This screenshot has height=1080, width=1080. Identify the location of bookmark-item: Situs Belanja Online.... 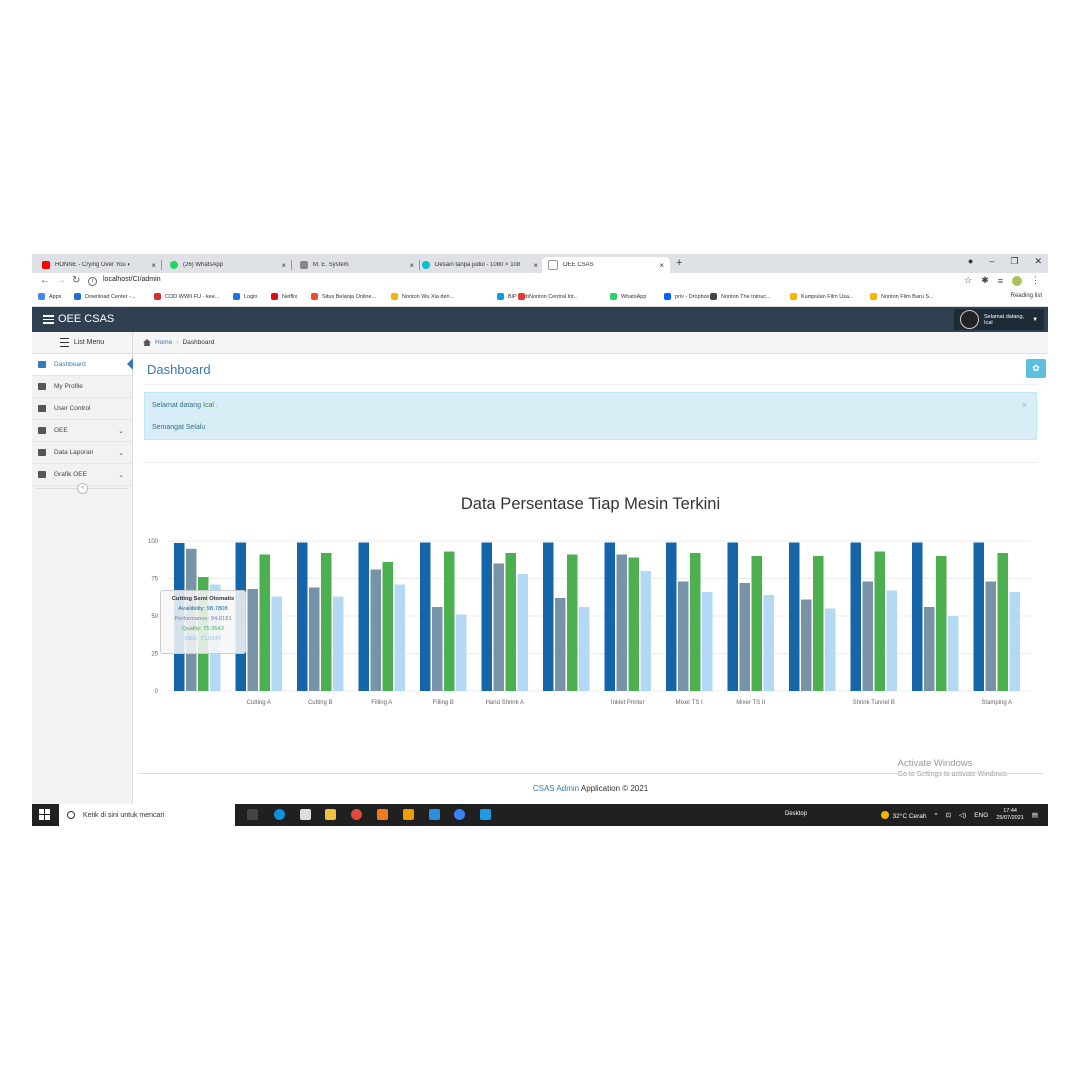
(343, 296).